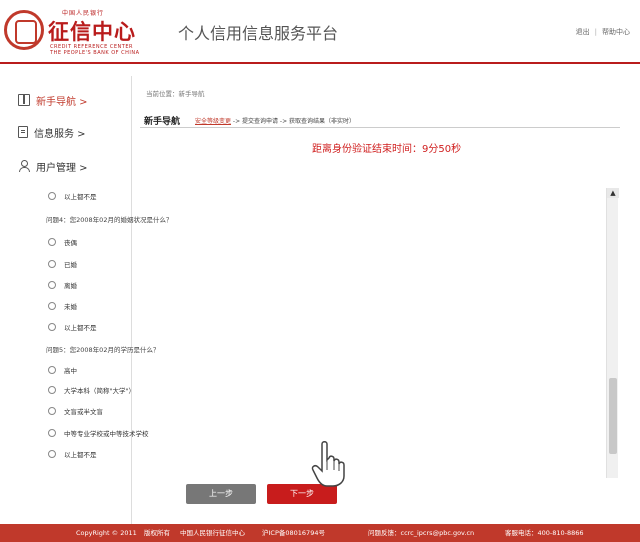 Image resolution: width=640 pixels, height=542 pixels. Describe the element at coordinates (616, 32) in the screenshot. I see `help-link: 帮助中心` at that location.